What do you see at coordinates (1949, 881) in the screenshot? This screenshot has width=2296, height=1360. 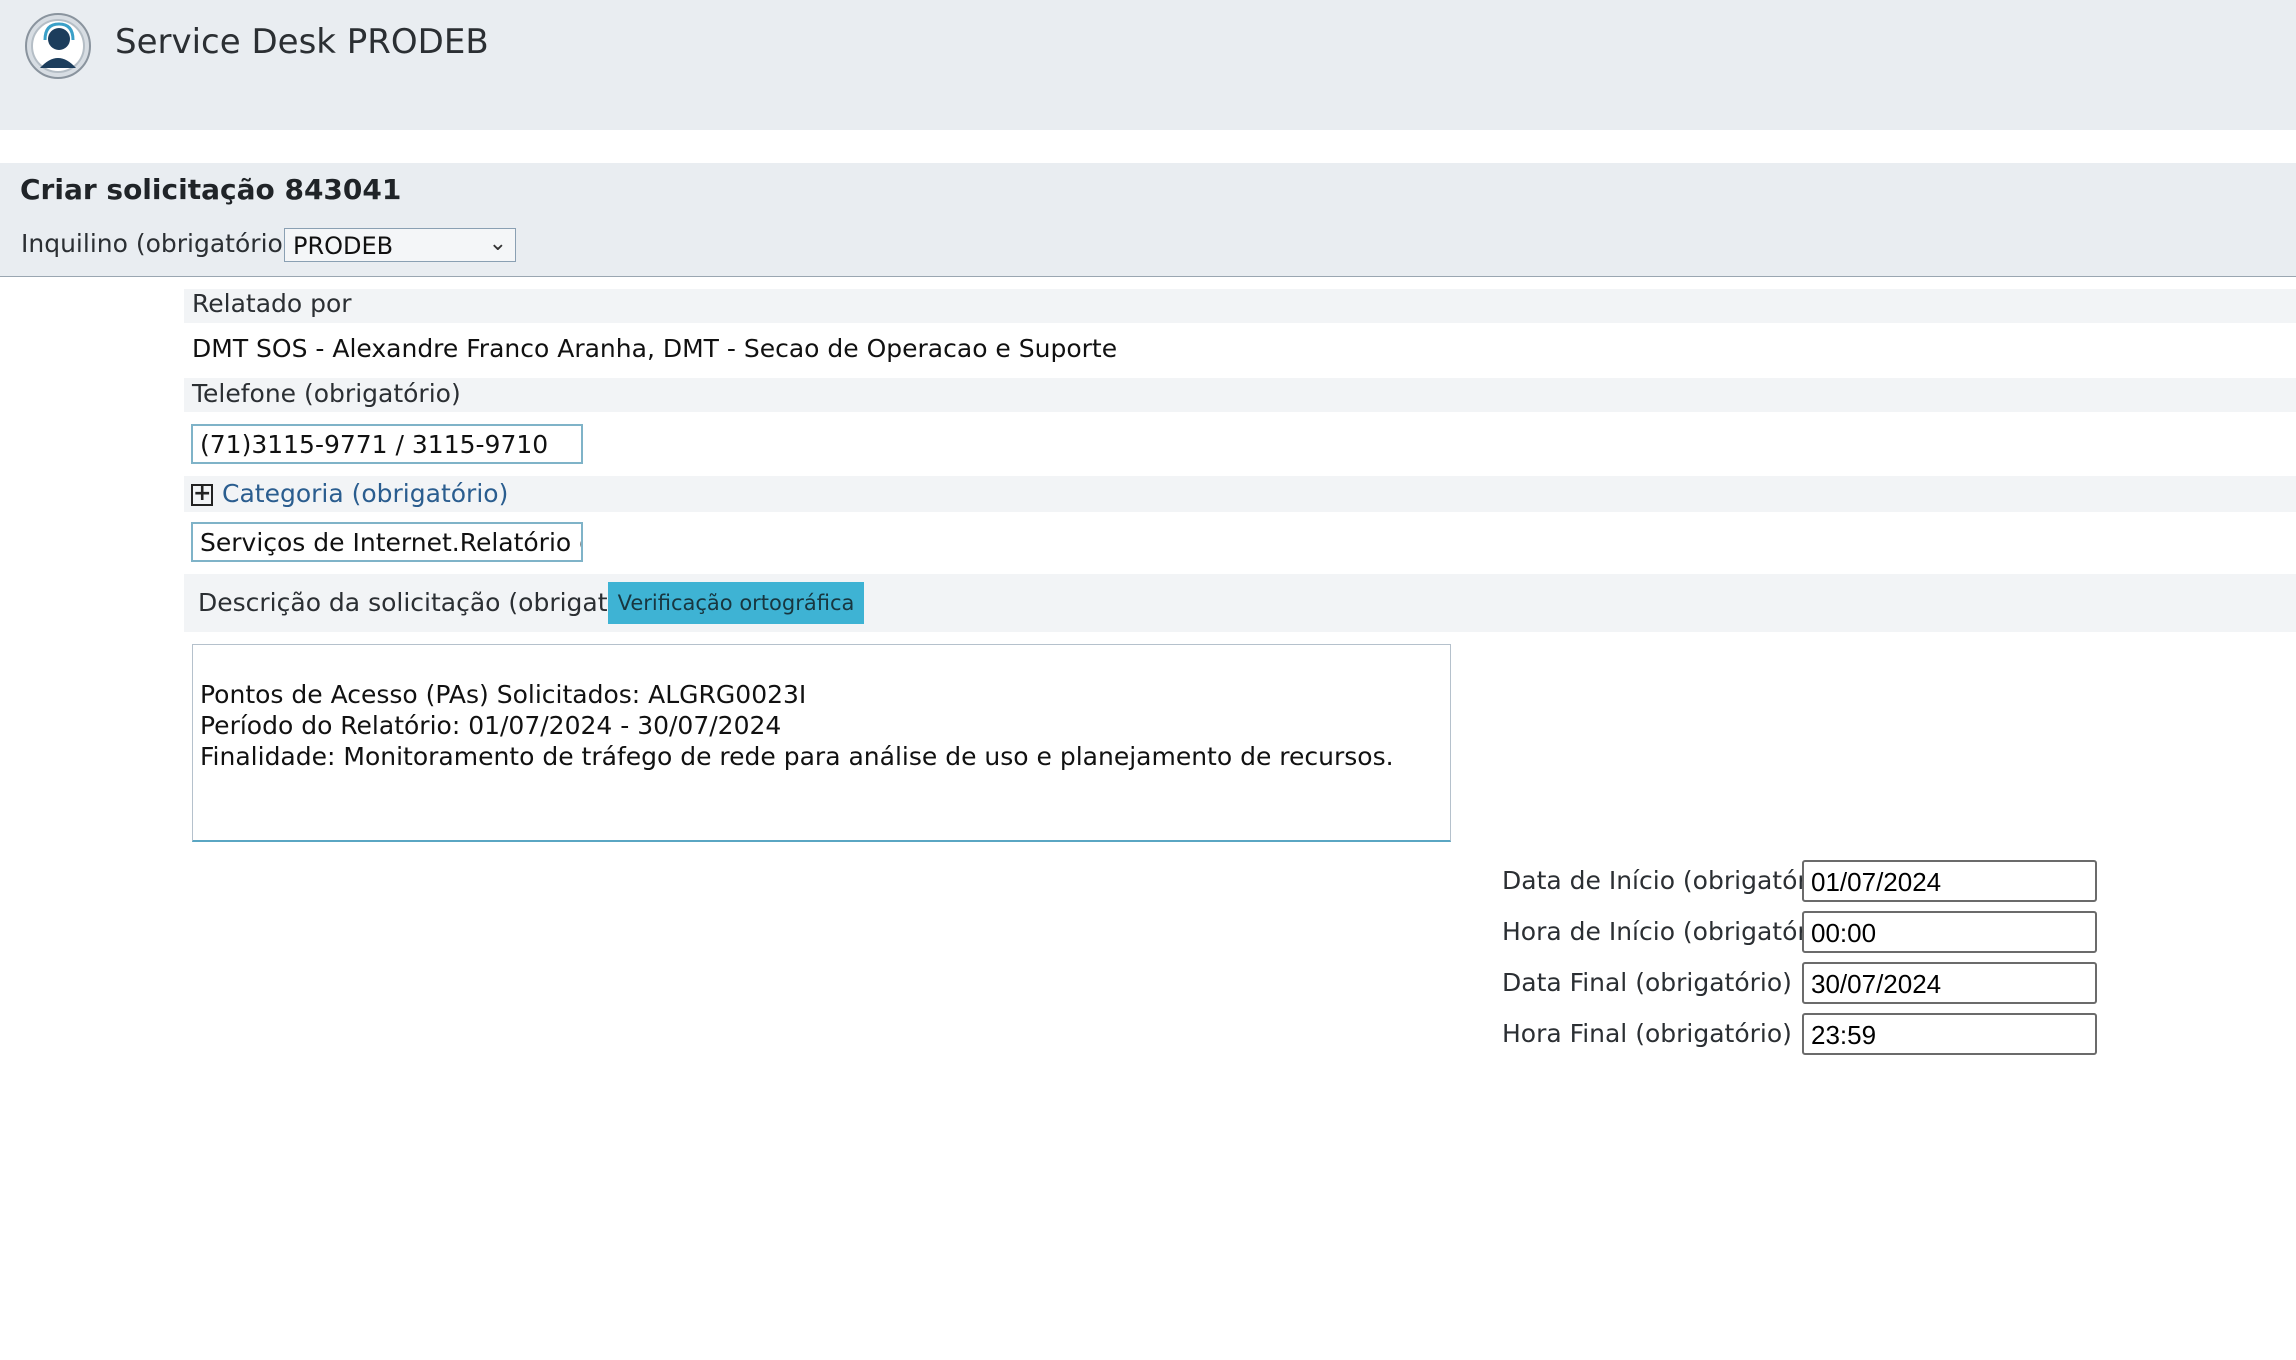 I see `start-date-input: 01/07/2024` at bounding box center [1949, 881].